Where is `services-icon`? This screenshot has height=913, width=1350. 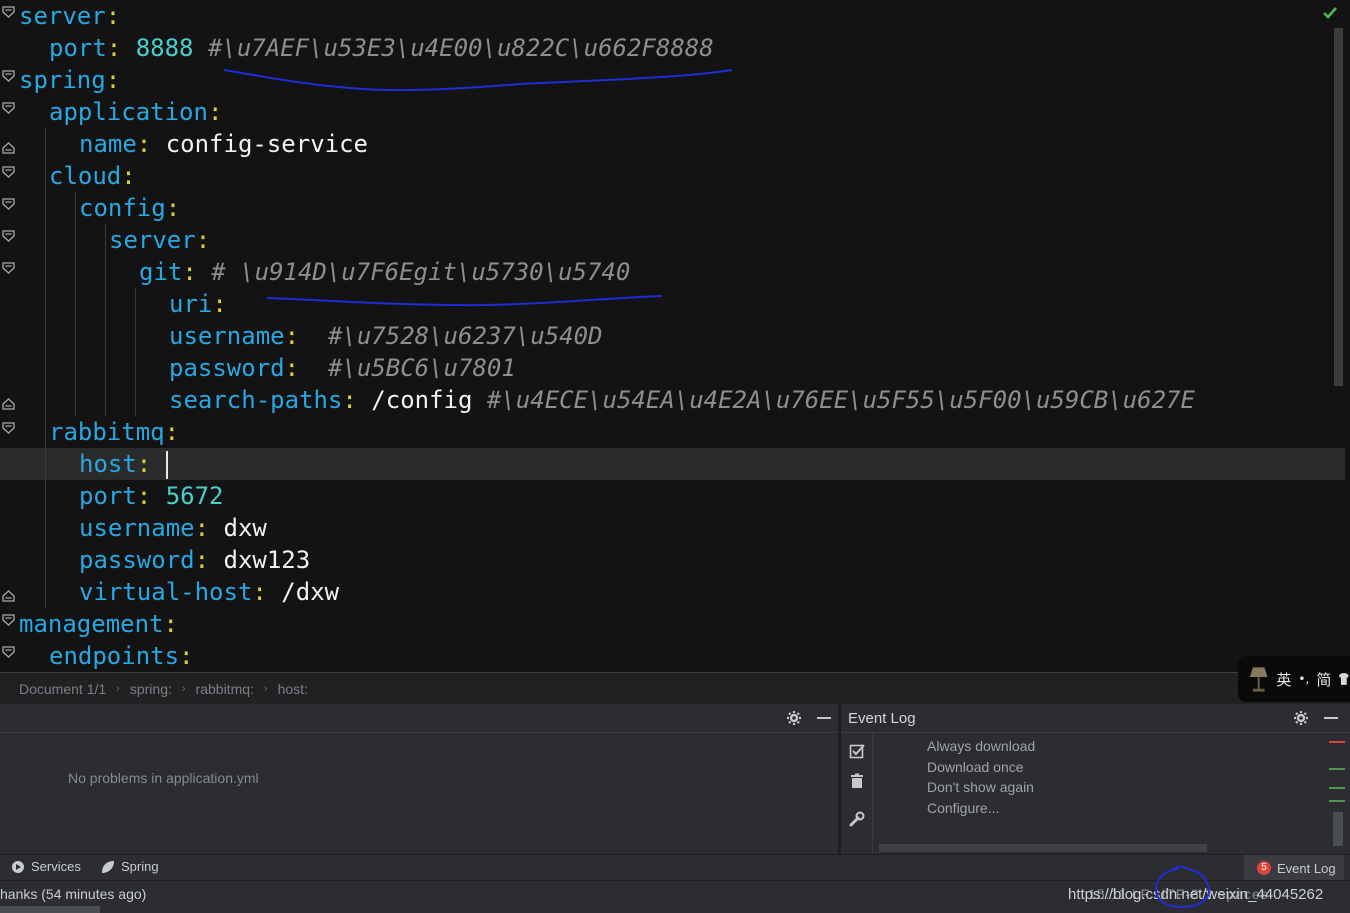 services-icon is located at coordinates (18, 866).